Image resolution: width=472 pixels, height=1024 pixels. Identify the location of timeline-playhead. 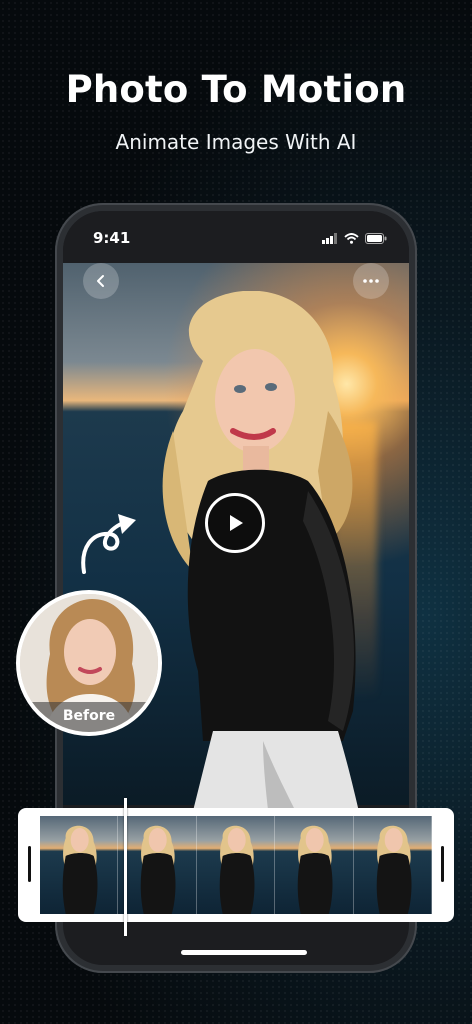
(125, 867).